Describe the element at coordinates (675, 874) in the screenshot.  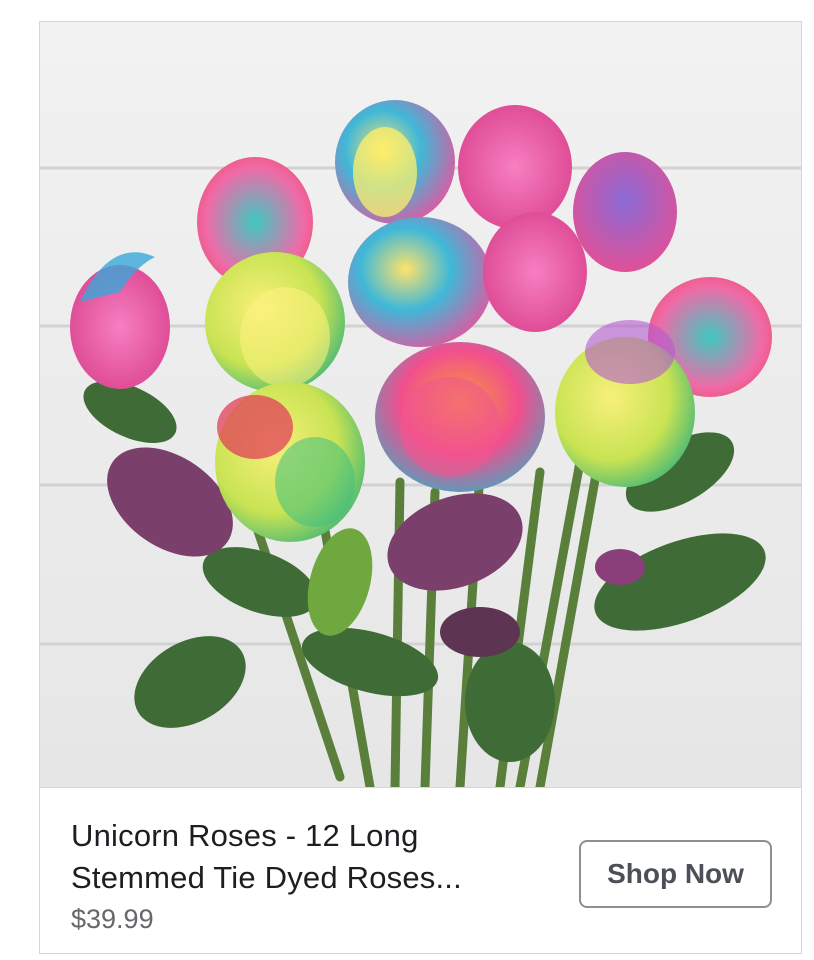
I see `shop-now-button: Shop Now` at that location.